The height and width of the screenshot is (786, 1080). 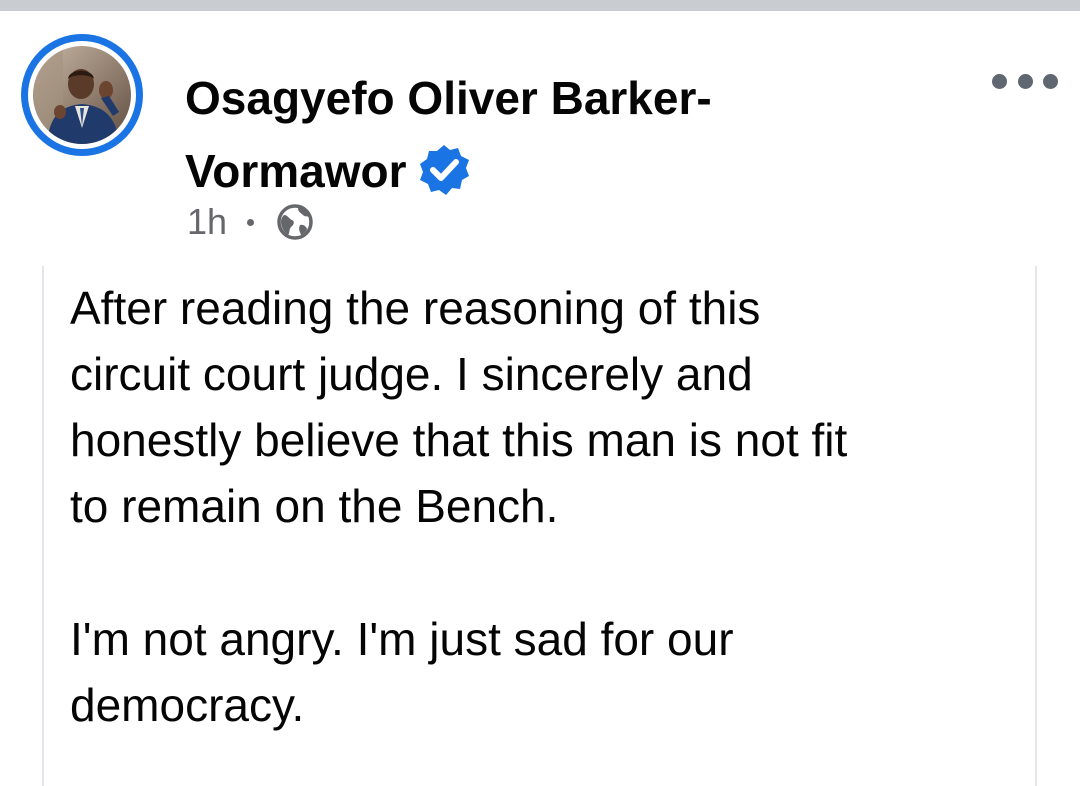 I want to click on author-name-line1: Osagyefo Oliver Barker-, so click(x=448, y=98).